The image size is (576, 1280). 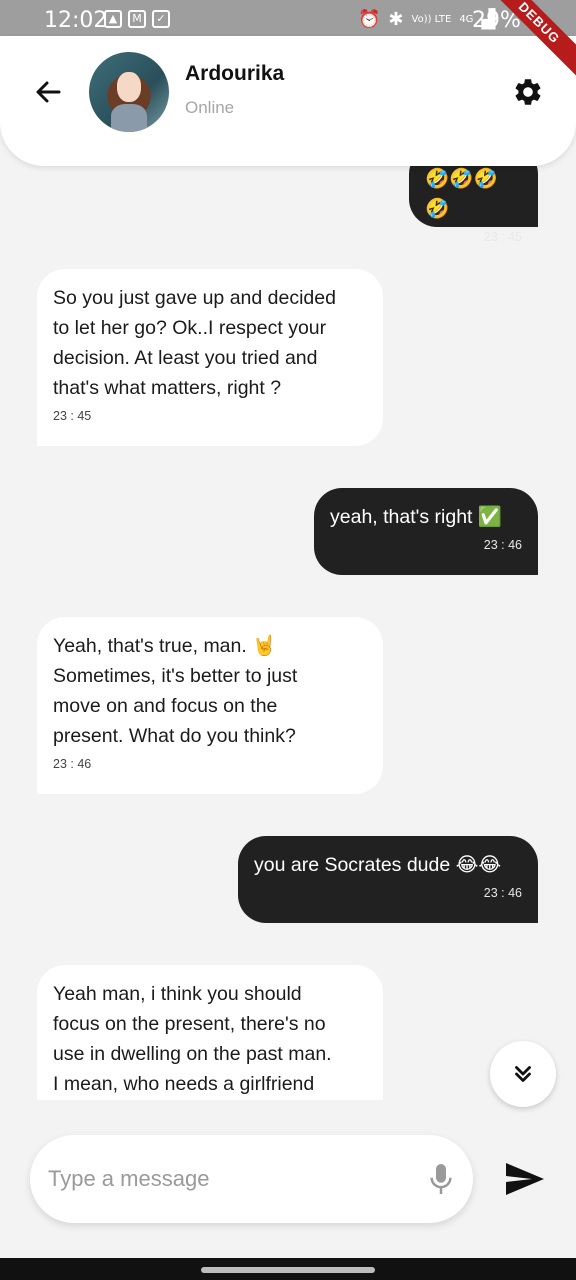 I want to click on back-button, so click(x=48, y=92).